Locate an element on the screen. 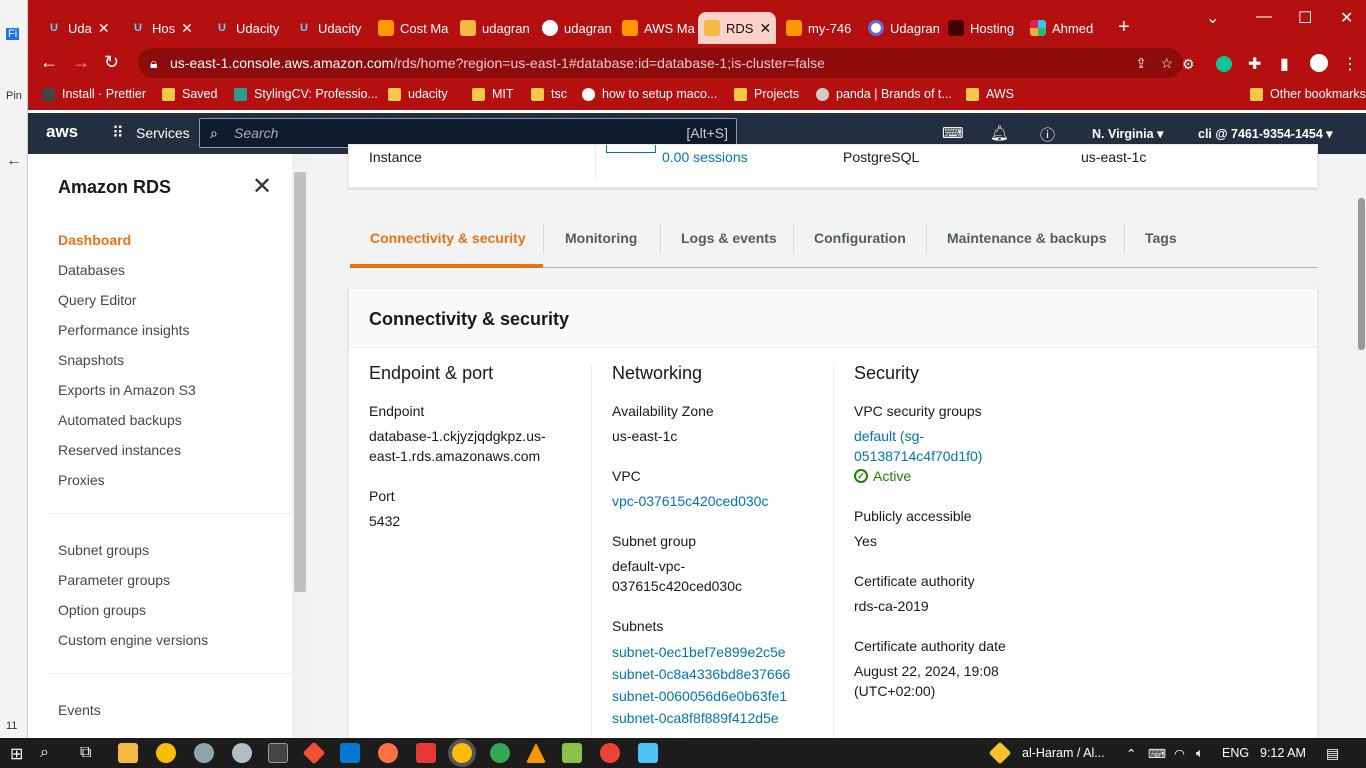  tab-configuration: Configuration is located at coordinates (860, 238).